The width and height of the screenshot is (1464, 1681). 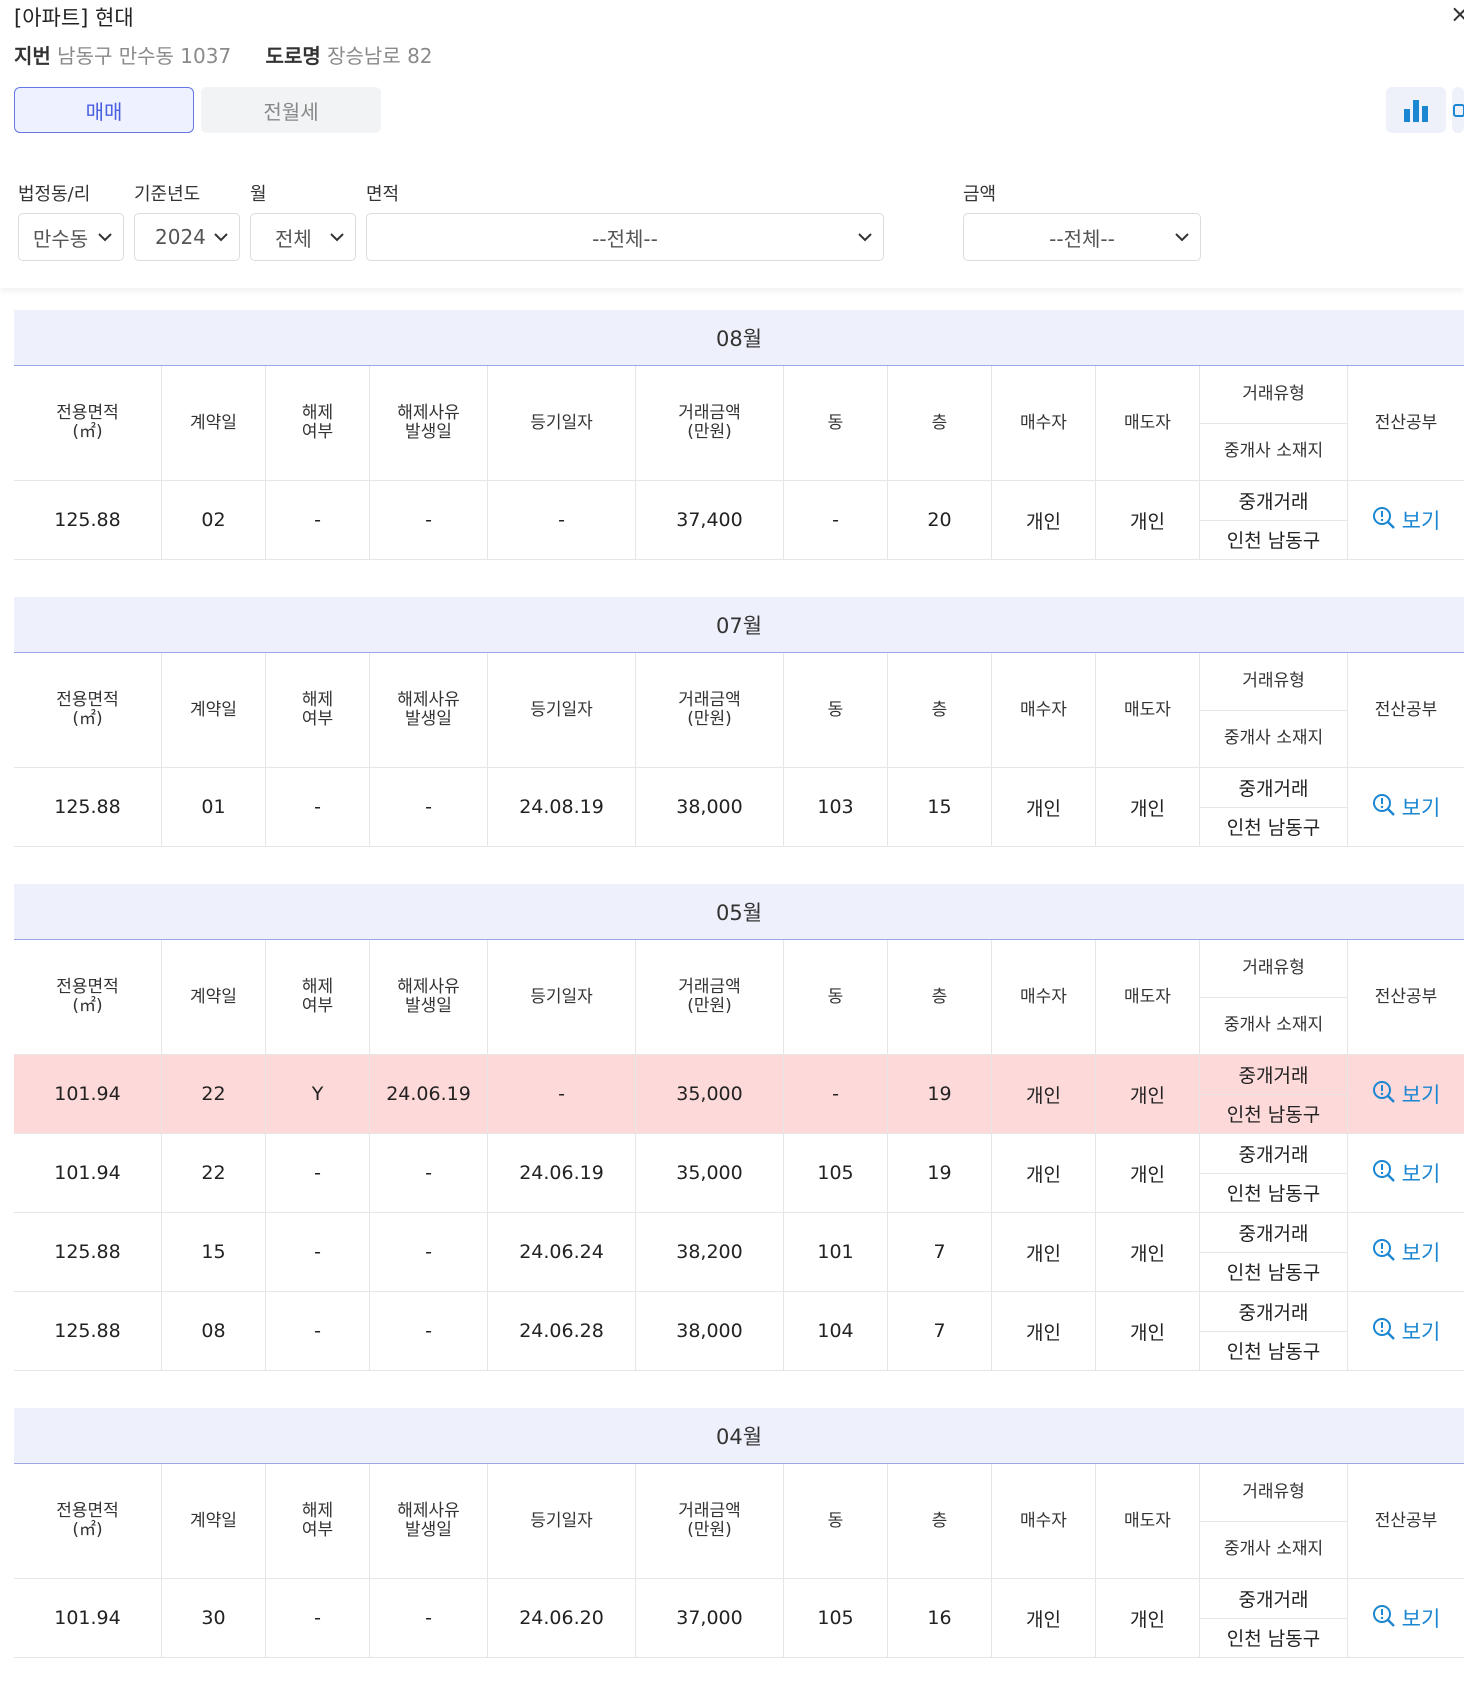 What do you see at coordinates (318, 1252) in the screenshot?
I see `cancel-cell: -` at bounding box center [318, 1252].